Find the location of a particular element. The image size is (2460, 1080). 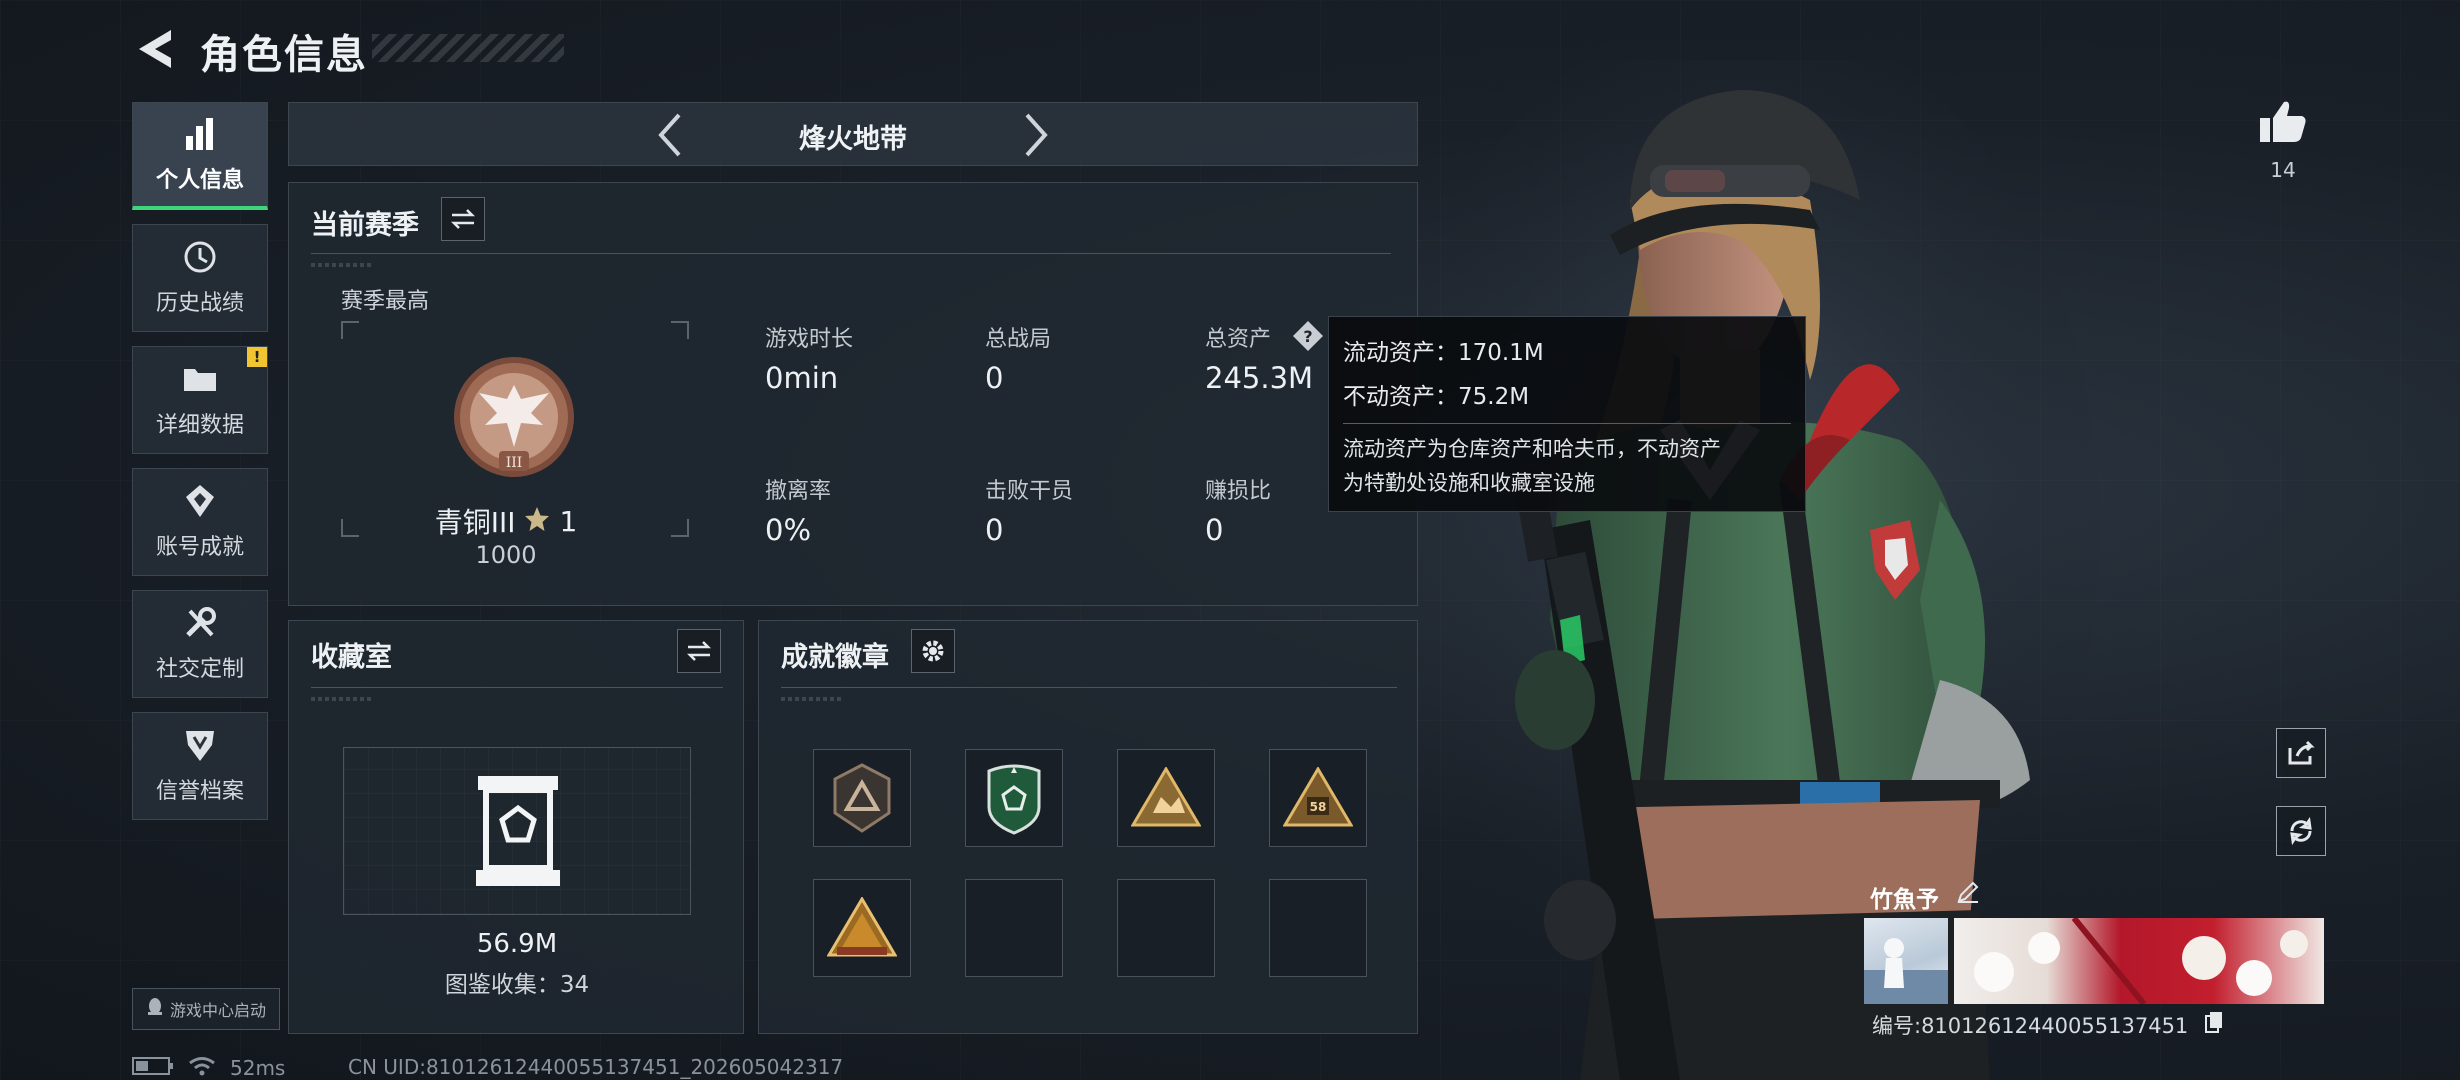

pencil-icon is located at coordinates (1968, 892).